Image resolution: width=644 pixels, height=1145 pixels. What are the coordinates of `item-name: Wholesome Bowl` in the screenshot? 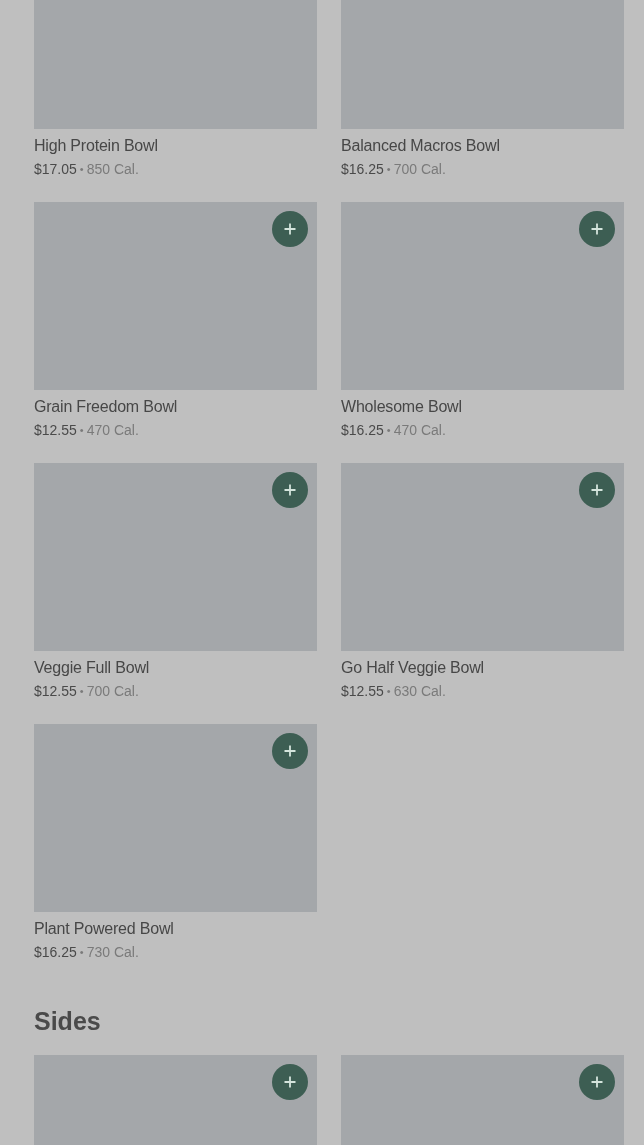 It's located at (482, 407).